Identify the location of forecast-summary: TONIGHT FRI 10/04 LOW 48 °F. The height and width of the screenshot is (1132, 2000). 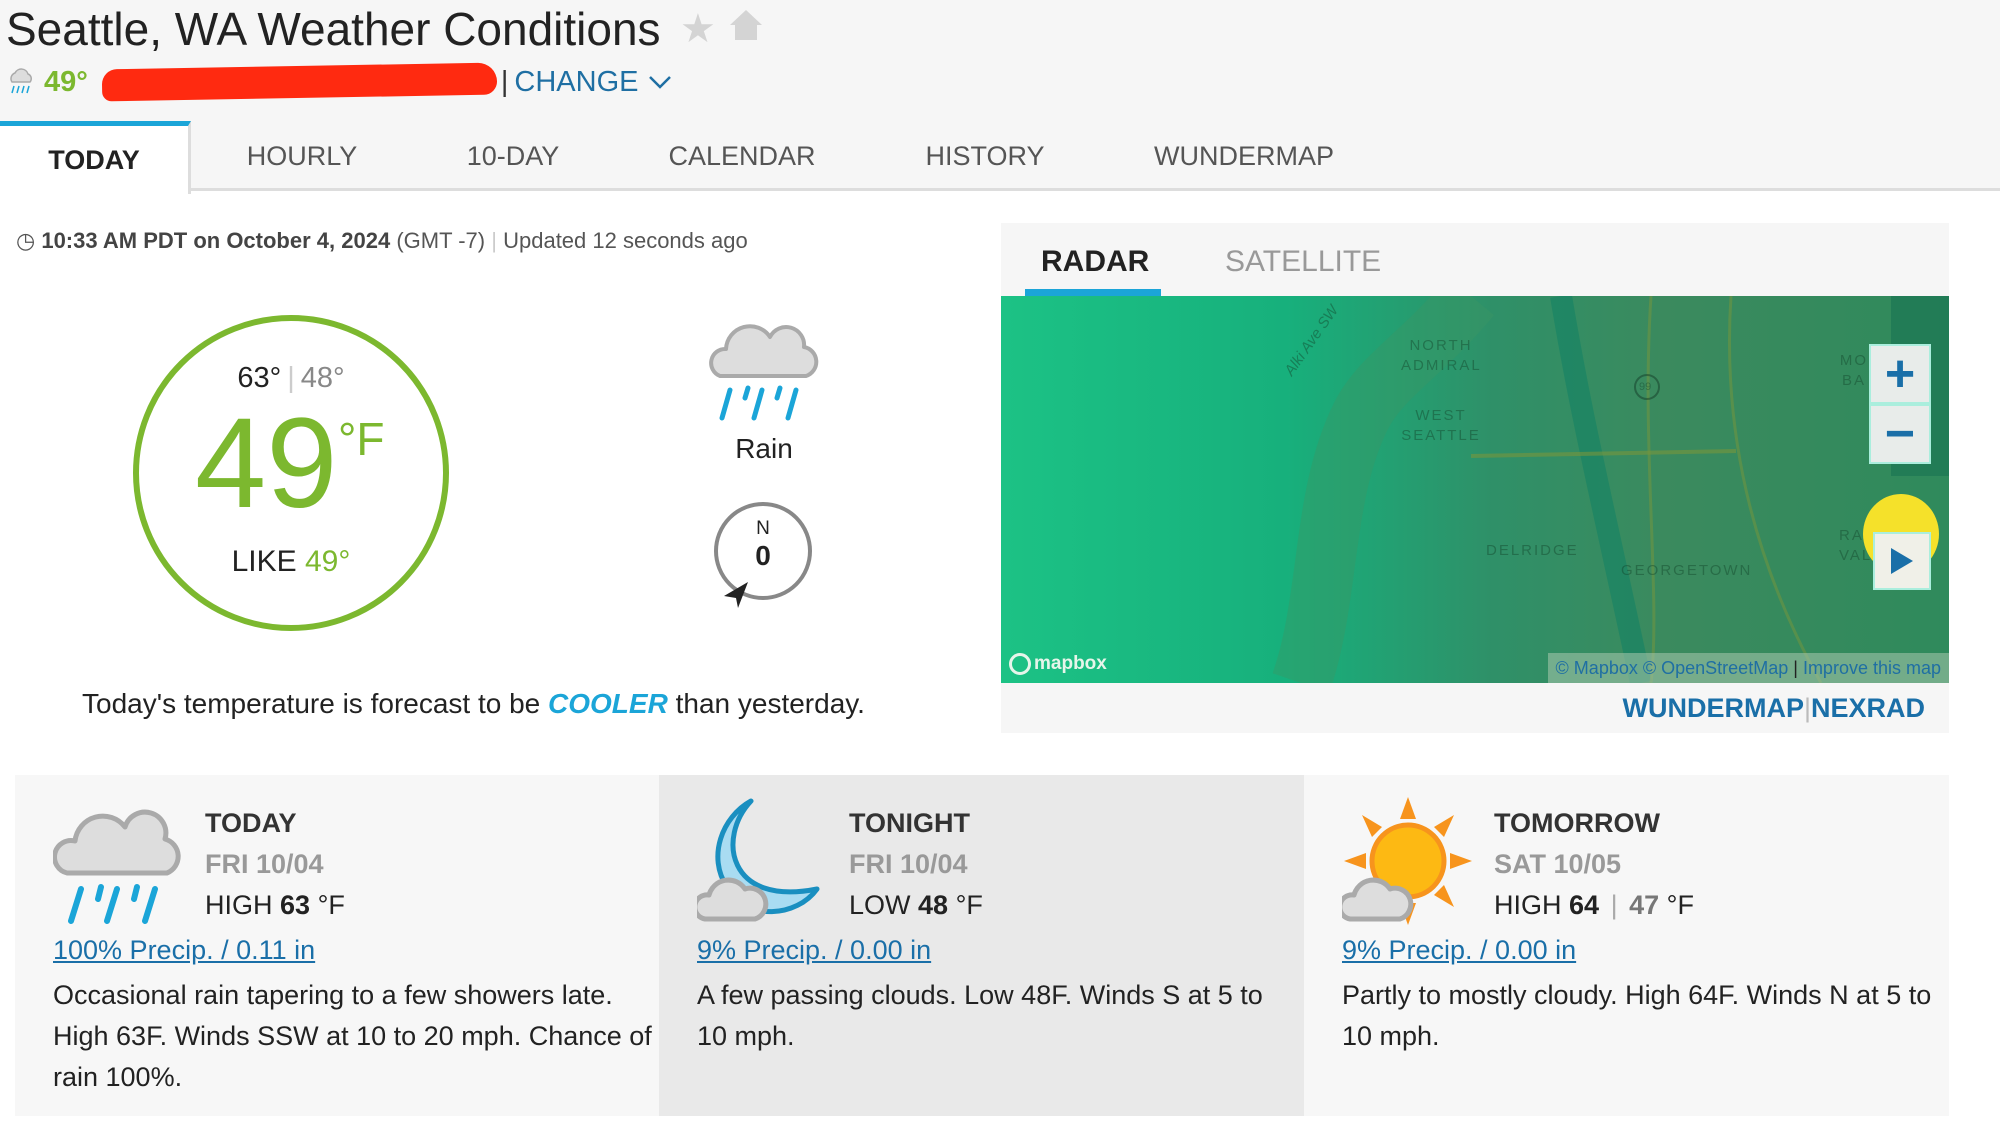
(916, 864).